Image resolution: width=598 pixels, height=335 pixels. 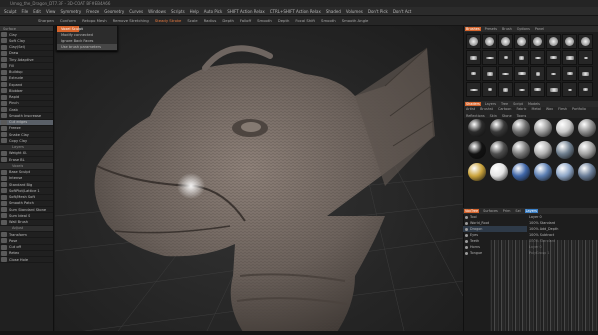 What do you see at coordinates (536, 109) in the screenshot?
I see `panel-tab: Metal` at bounding box center [536, 109].